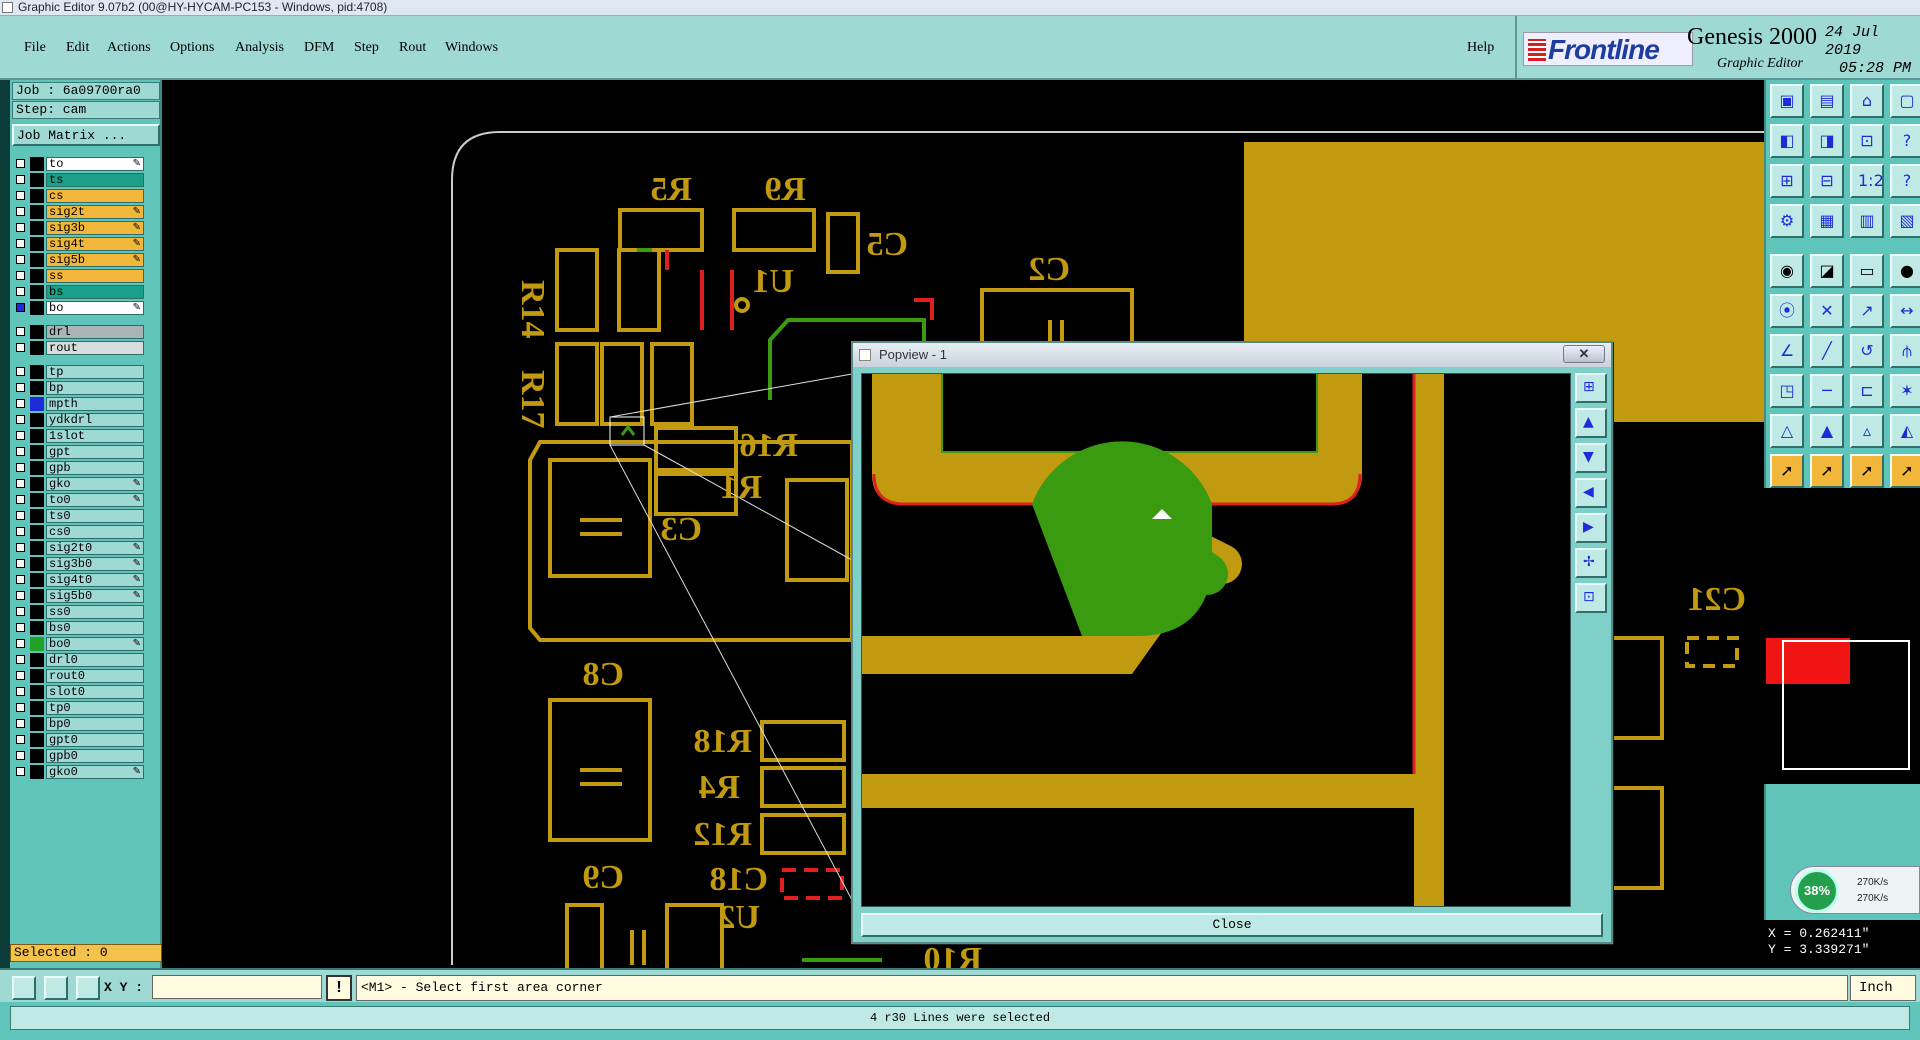 Image resolution: width=1920 pixels, height=1040 pixels. I want to click on layer-name: tp0, so click(95, 708).